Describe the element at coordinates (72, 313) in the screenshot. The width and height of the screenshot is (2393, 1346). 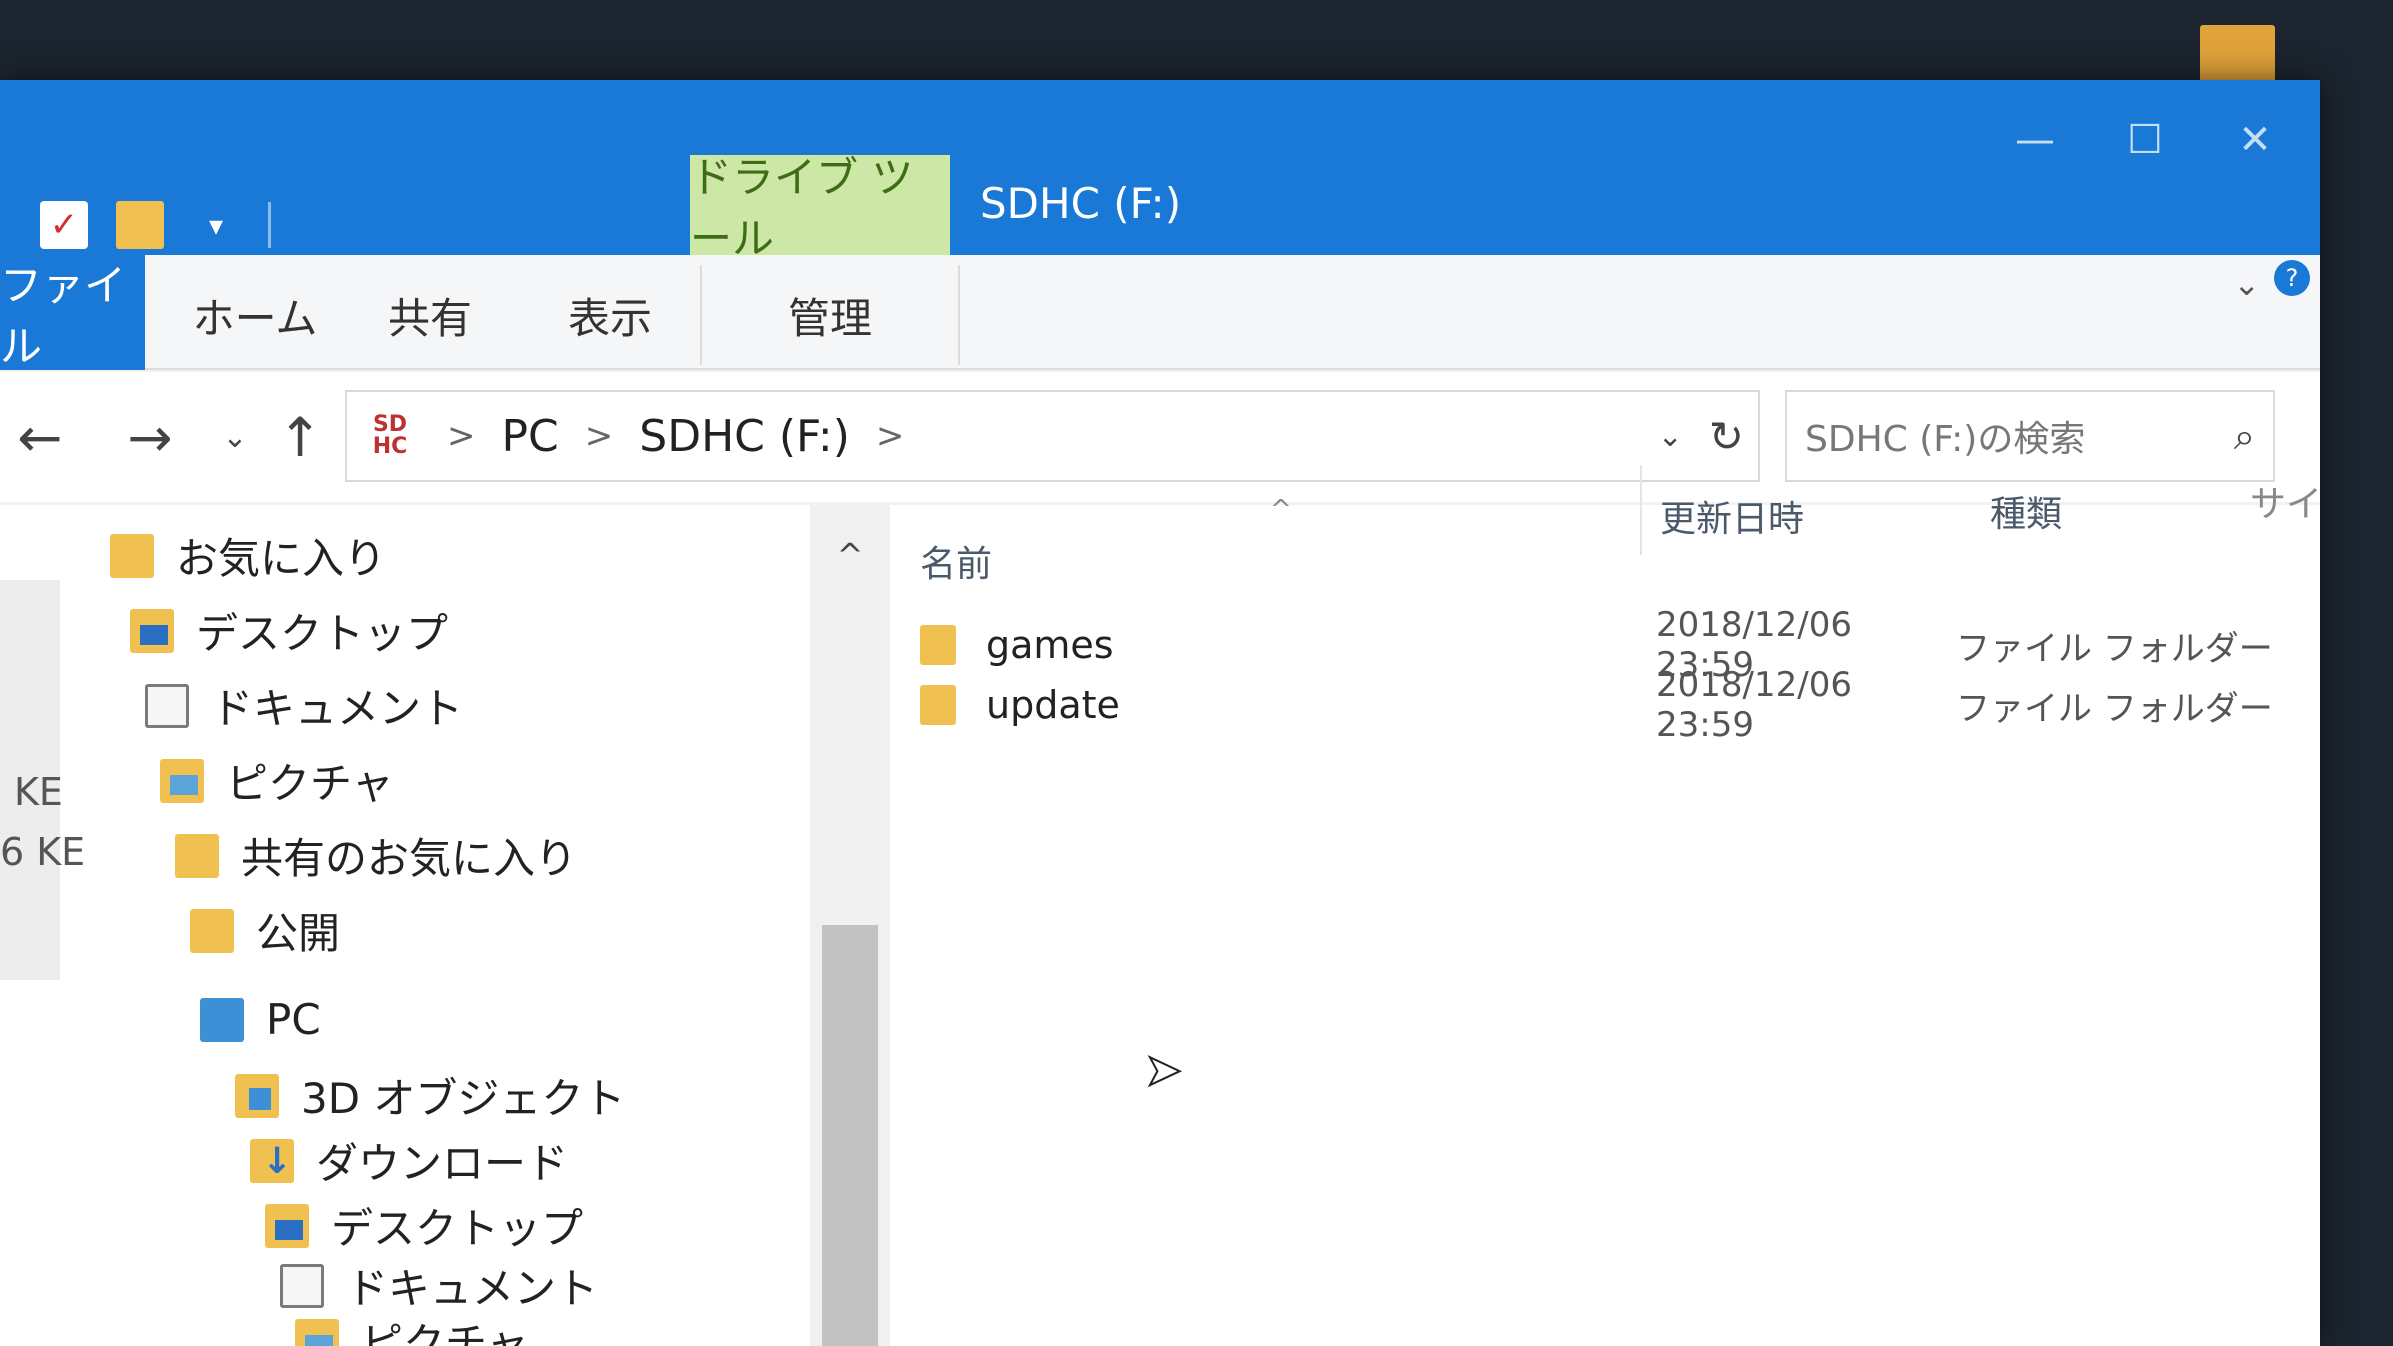
I see `tab-file: ファイル` at that location.